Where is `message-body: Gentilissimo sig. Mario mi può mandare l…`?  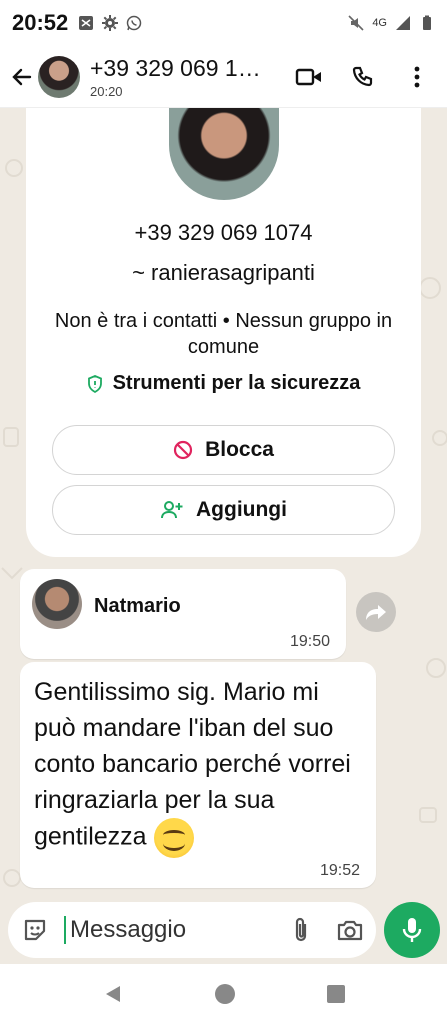 message-body: Gentilissimo sig. Mario mi può mandare l… is located at coordinates (192, 764).